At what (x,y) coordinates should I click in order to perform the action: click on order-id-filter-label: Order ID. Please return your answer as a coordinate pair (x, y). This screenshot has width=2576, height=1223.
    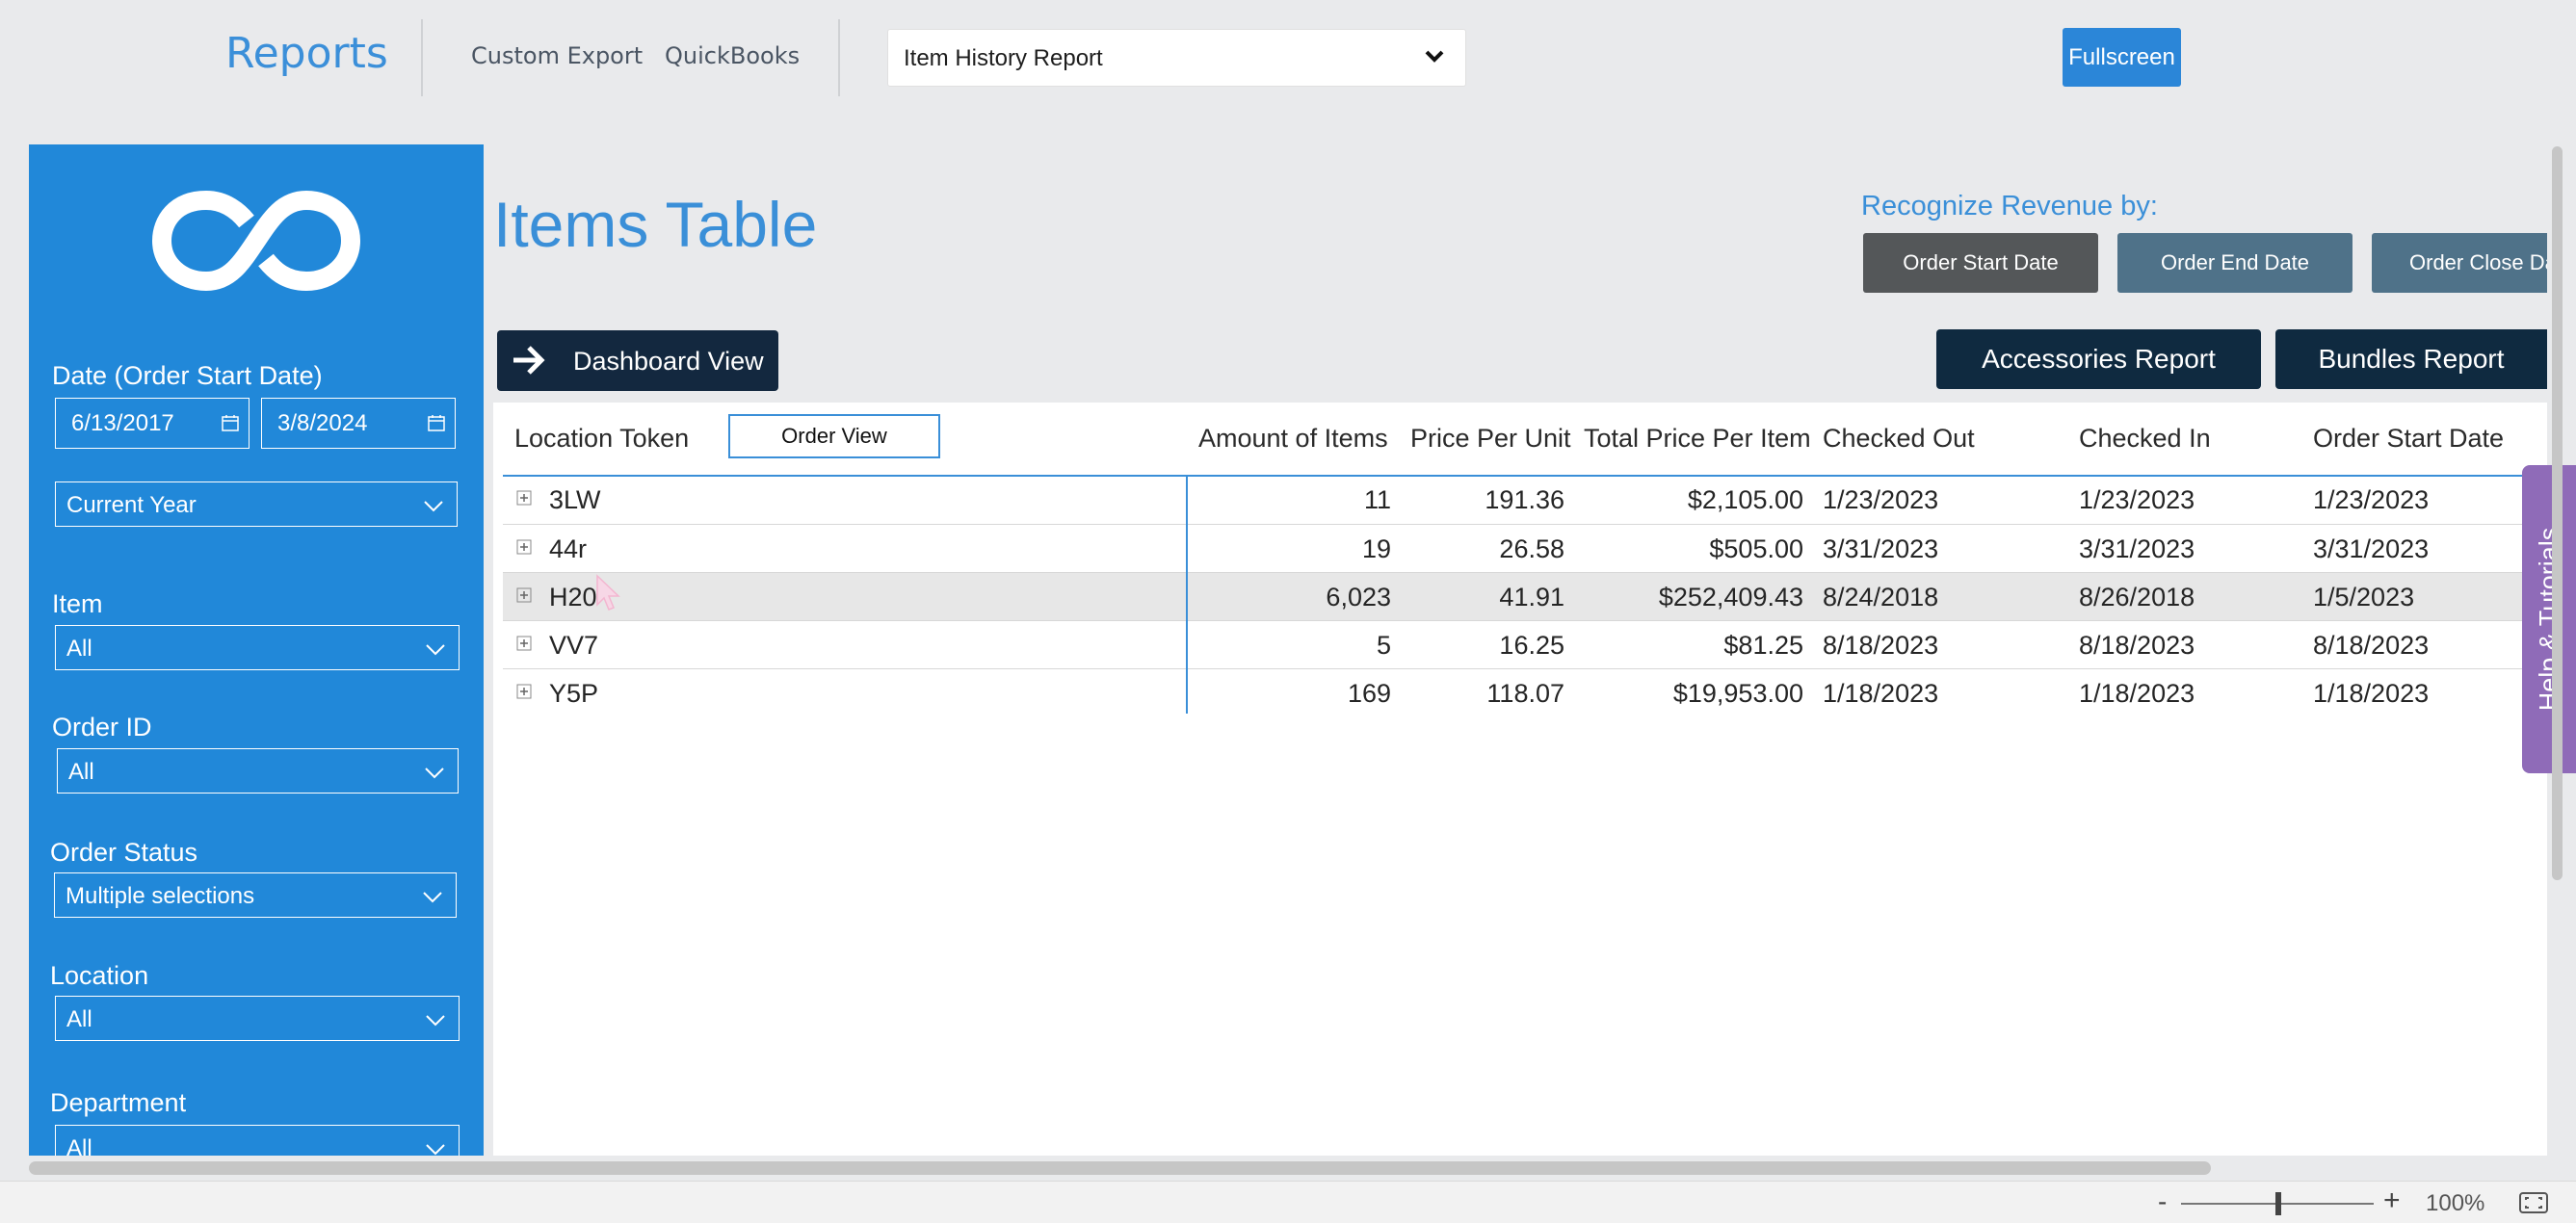
    Looking at the image, I should click on (102, 727).